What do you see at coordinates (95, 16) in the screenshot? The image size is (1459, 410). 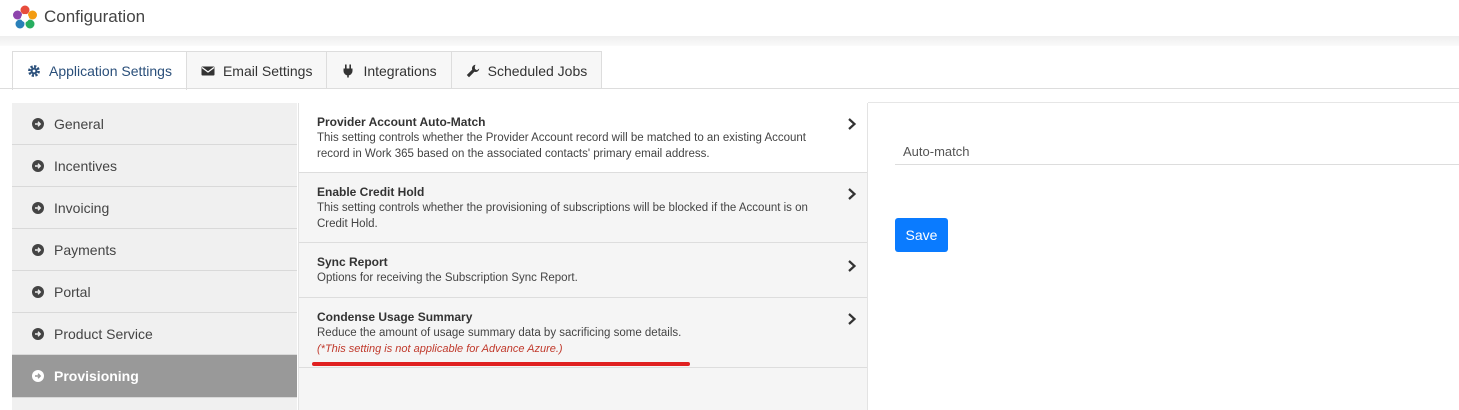 I see `page-title: Configuration` at bounding box center [95, 16].